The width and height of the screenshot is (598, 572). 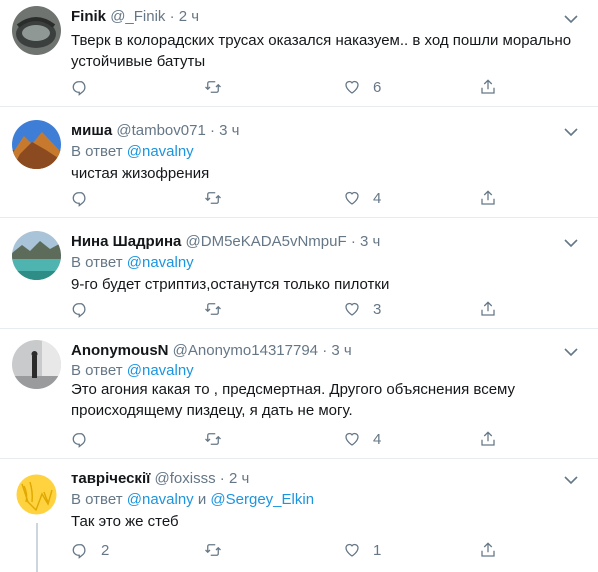 What do you see at coordinates (362, 550) in the screenshot?
I see `like-button: 1` at bounding box center [362, 550].